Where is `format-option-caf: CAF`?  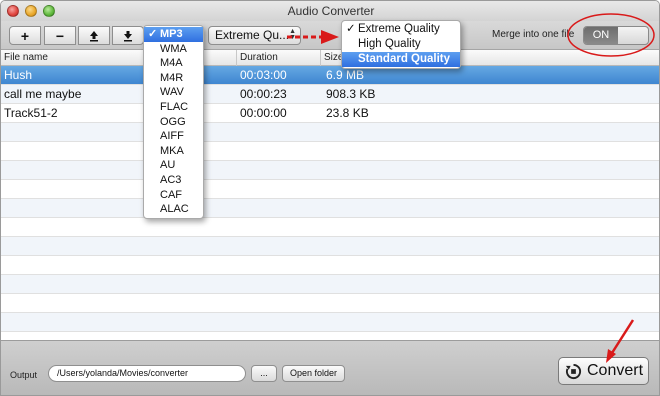 format-option-caf: CAF is located at coordinates (173, 195).